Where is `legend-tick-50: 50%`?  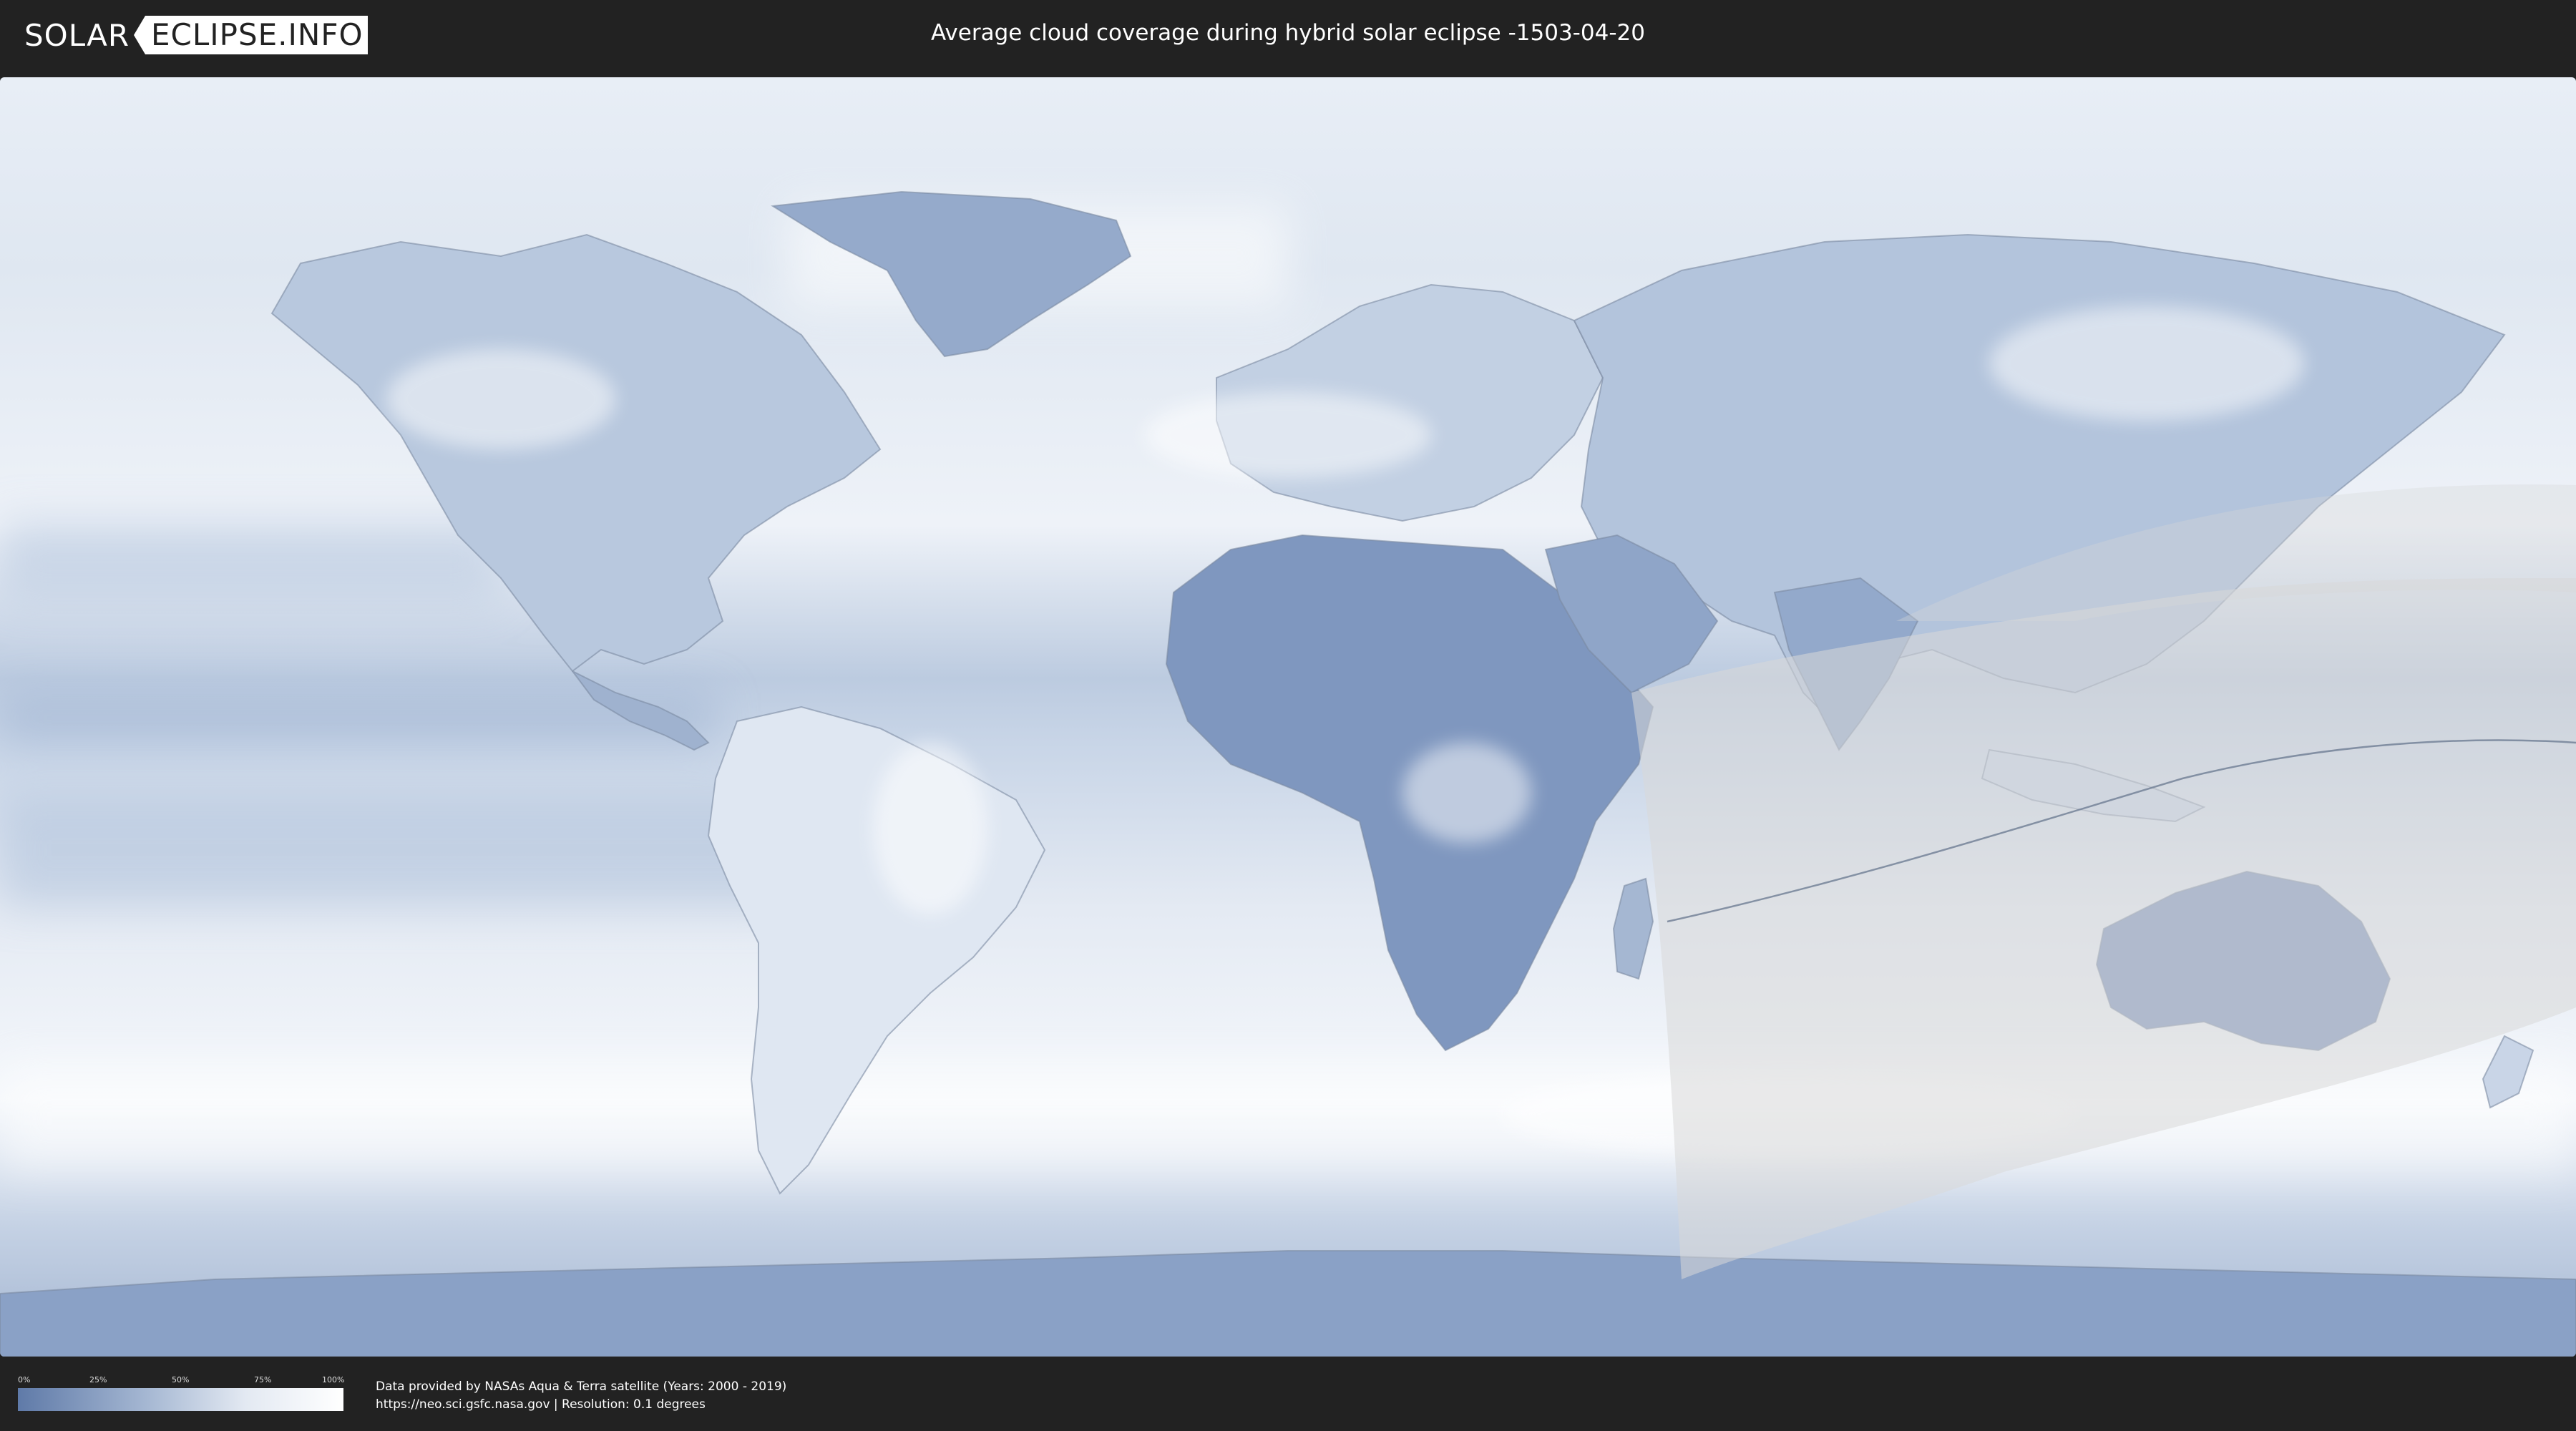 legend-tick-50: 50% is located at coordinates (181, 1379).